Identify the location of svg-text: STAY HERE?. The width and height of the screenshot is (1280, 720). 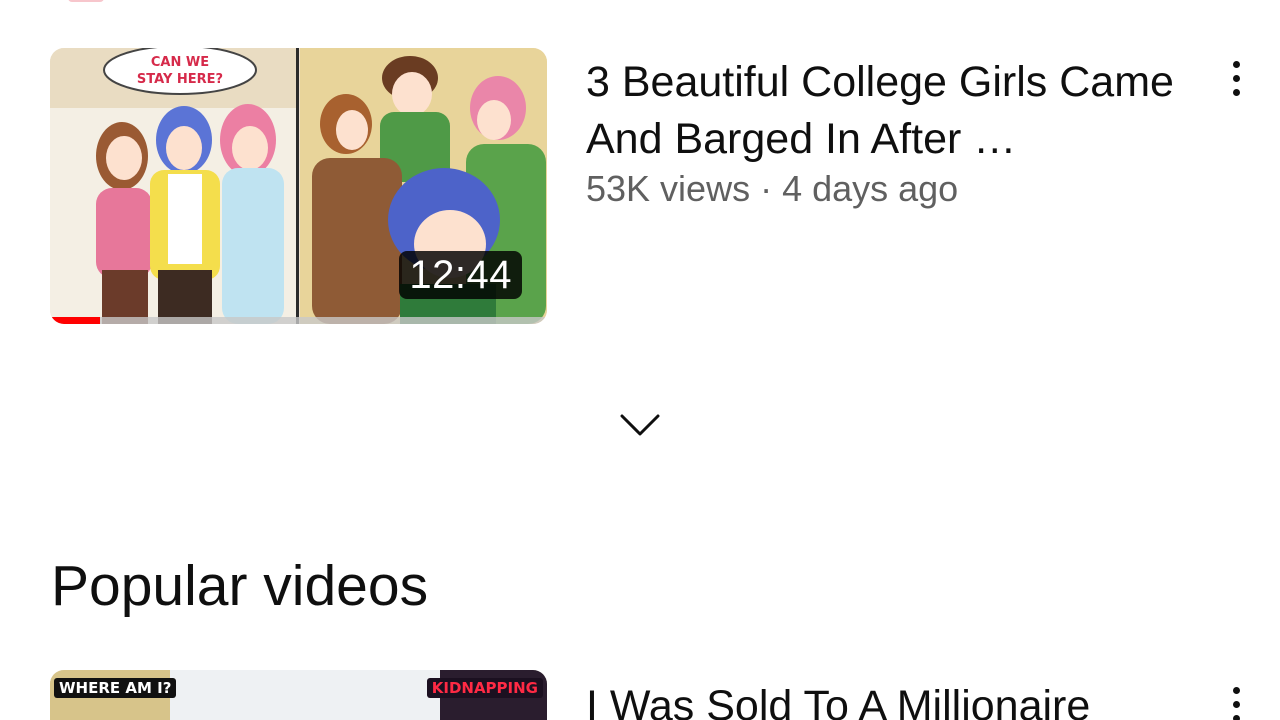
(180, 79).